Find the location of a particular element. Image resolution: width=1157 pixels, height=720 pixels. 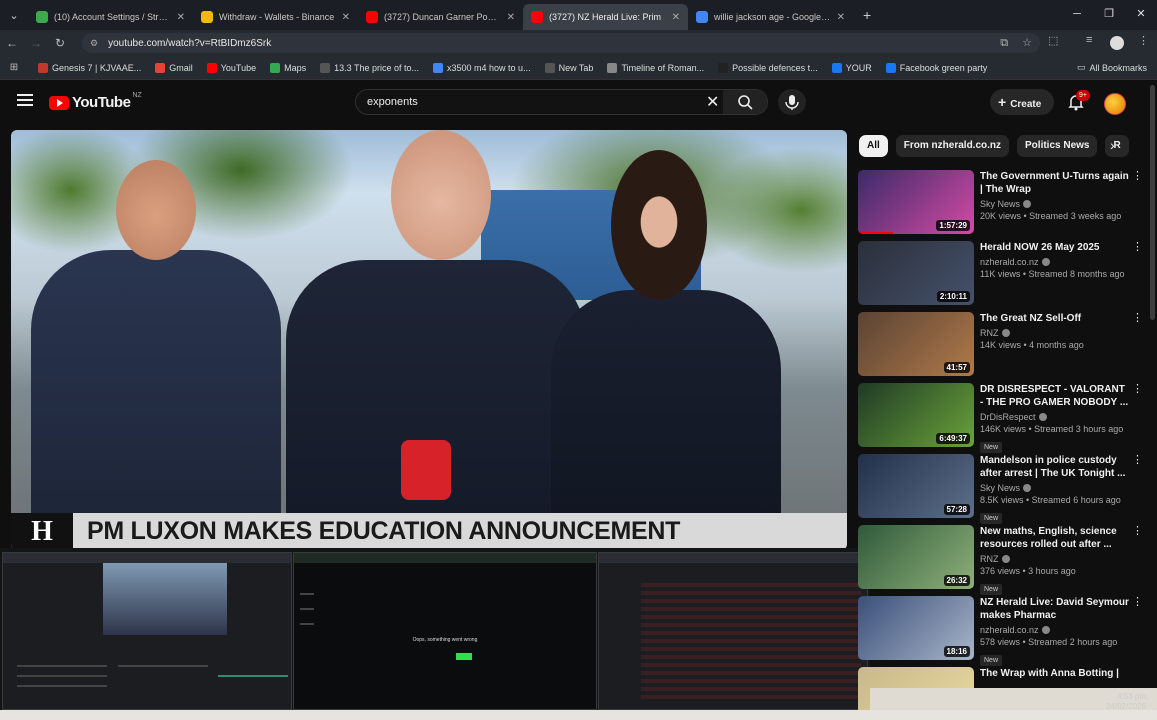

forward-icon: → is located at coordinates (36, 43).